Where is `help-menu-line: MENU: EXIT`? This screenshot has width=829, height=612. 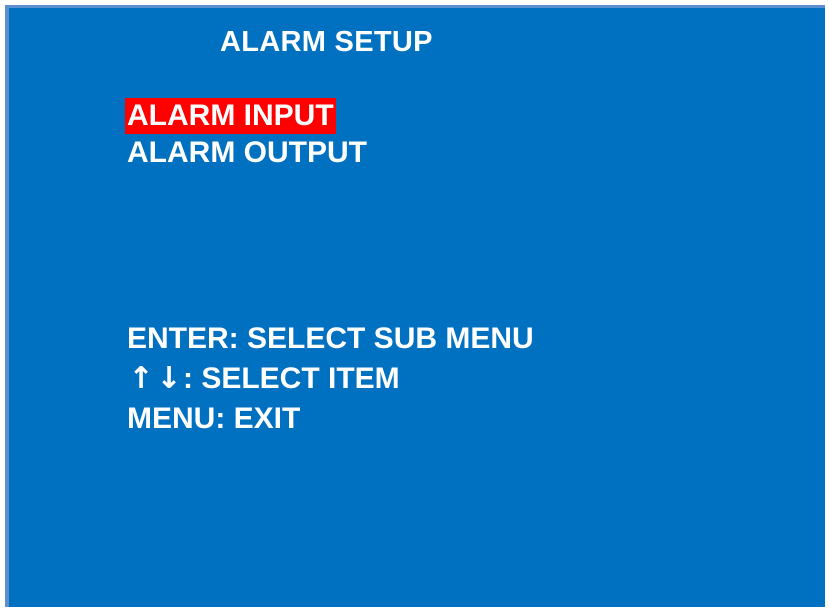 help-menu-line: MENU: EXIT is located at coordinates (214, 418).